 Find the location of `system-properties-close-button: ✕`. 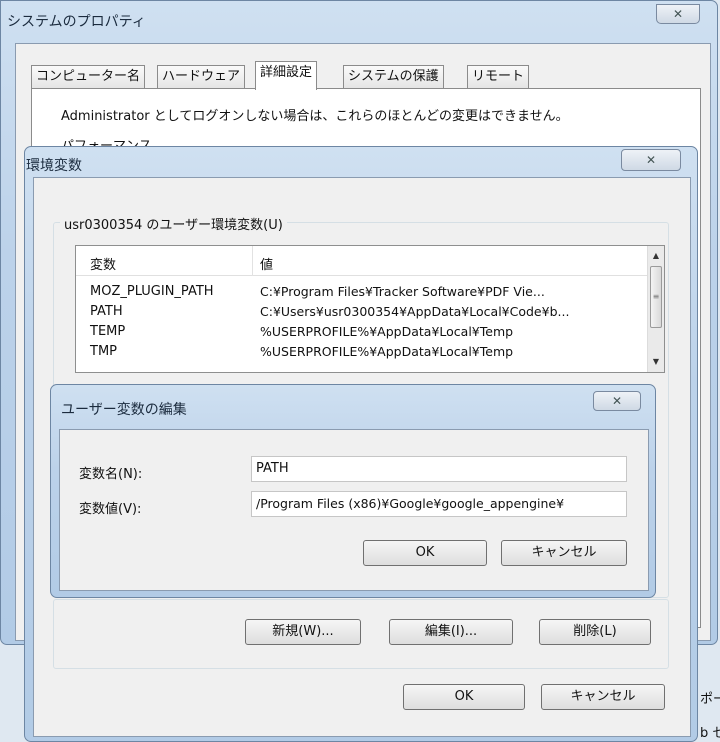

system-properties-close-button: ✕ is located at coordinates (678, 14).